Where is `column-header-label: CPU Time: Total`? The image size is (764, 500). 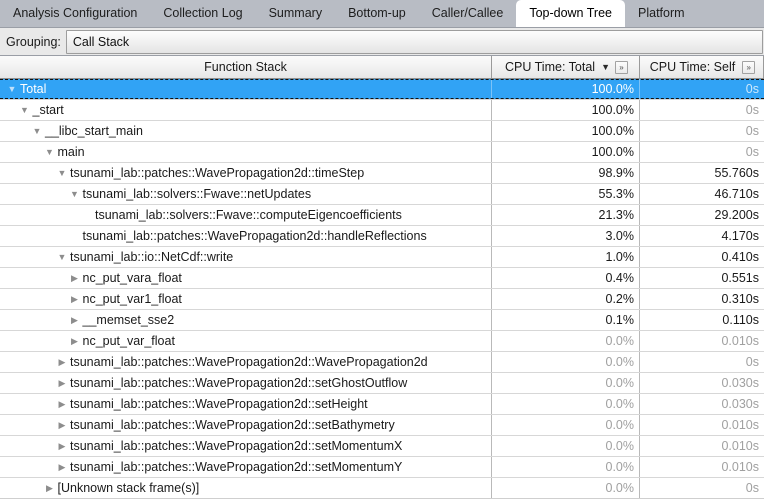 column-header-label: CPU Time: Total is located at coordinates (550, 67).